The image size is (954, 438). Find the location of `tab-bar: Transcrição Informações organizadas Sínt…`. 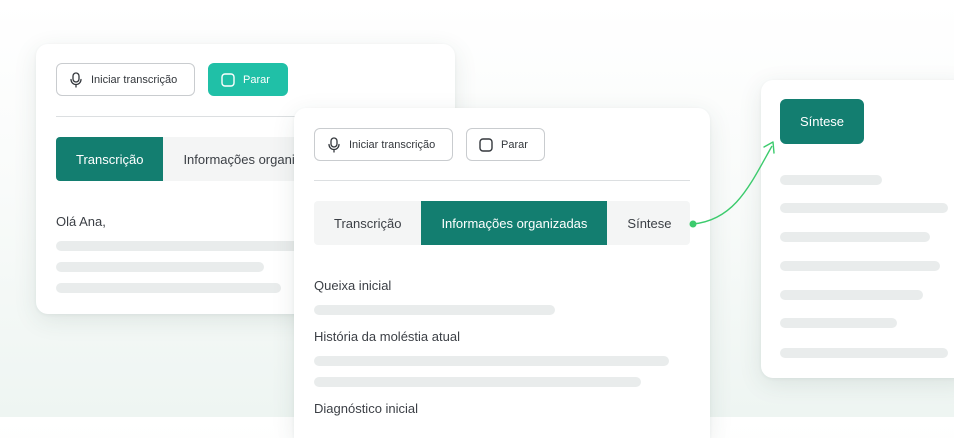

tab-bar: Transcrição Informações organizadas Sínt… is located at coordinates (502, 223).